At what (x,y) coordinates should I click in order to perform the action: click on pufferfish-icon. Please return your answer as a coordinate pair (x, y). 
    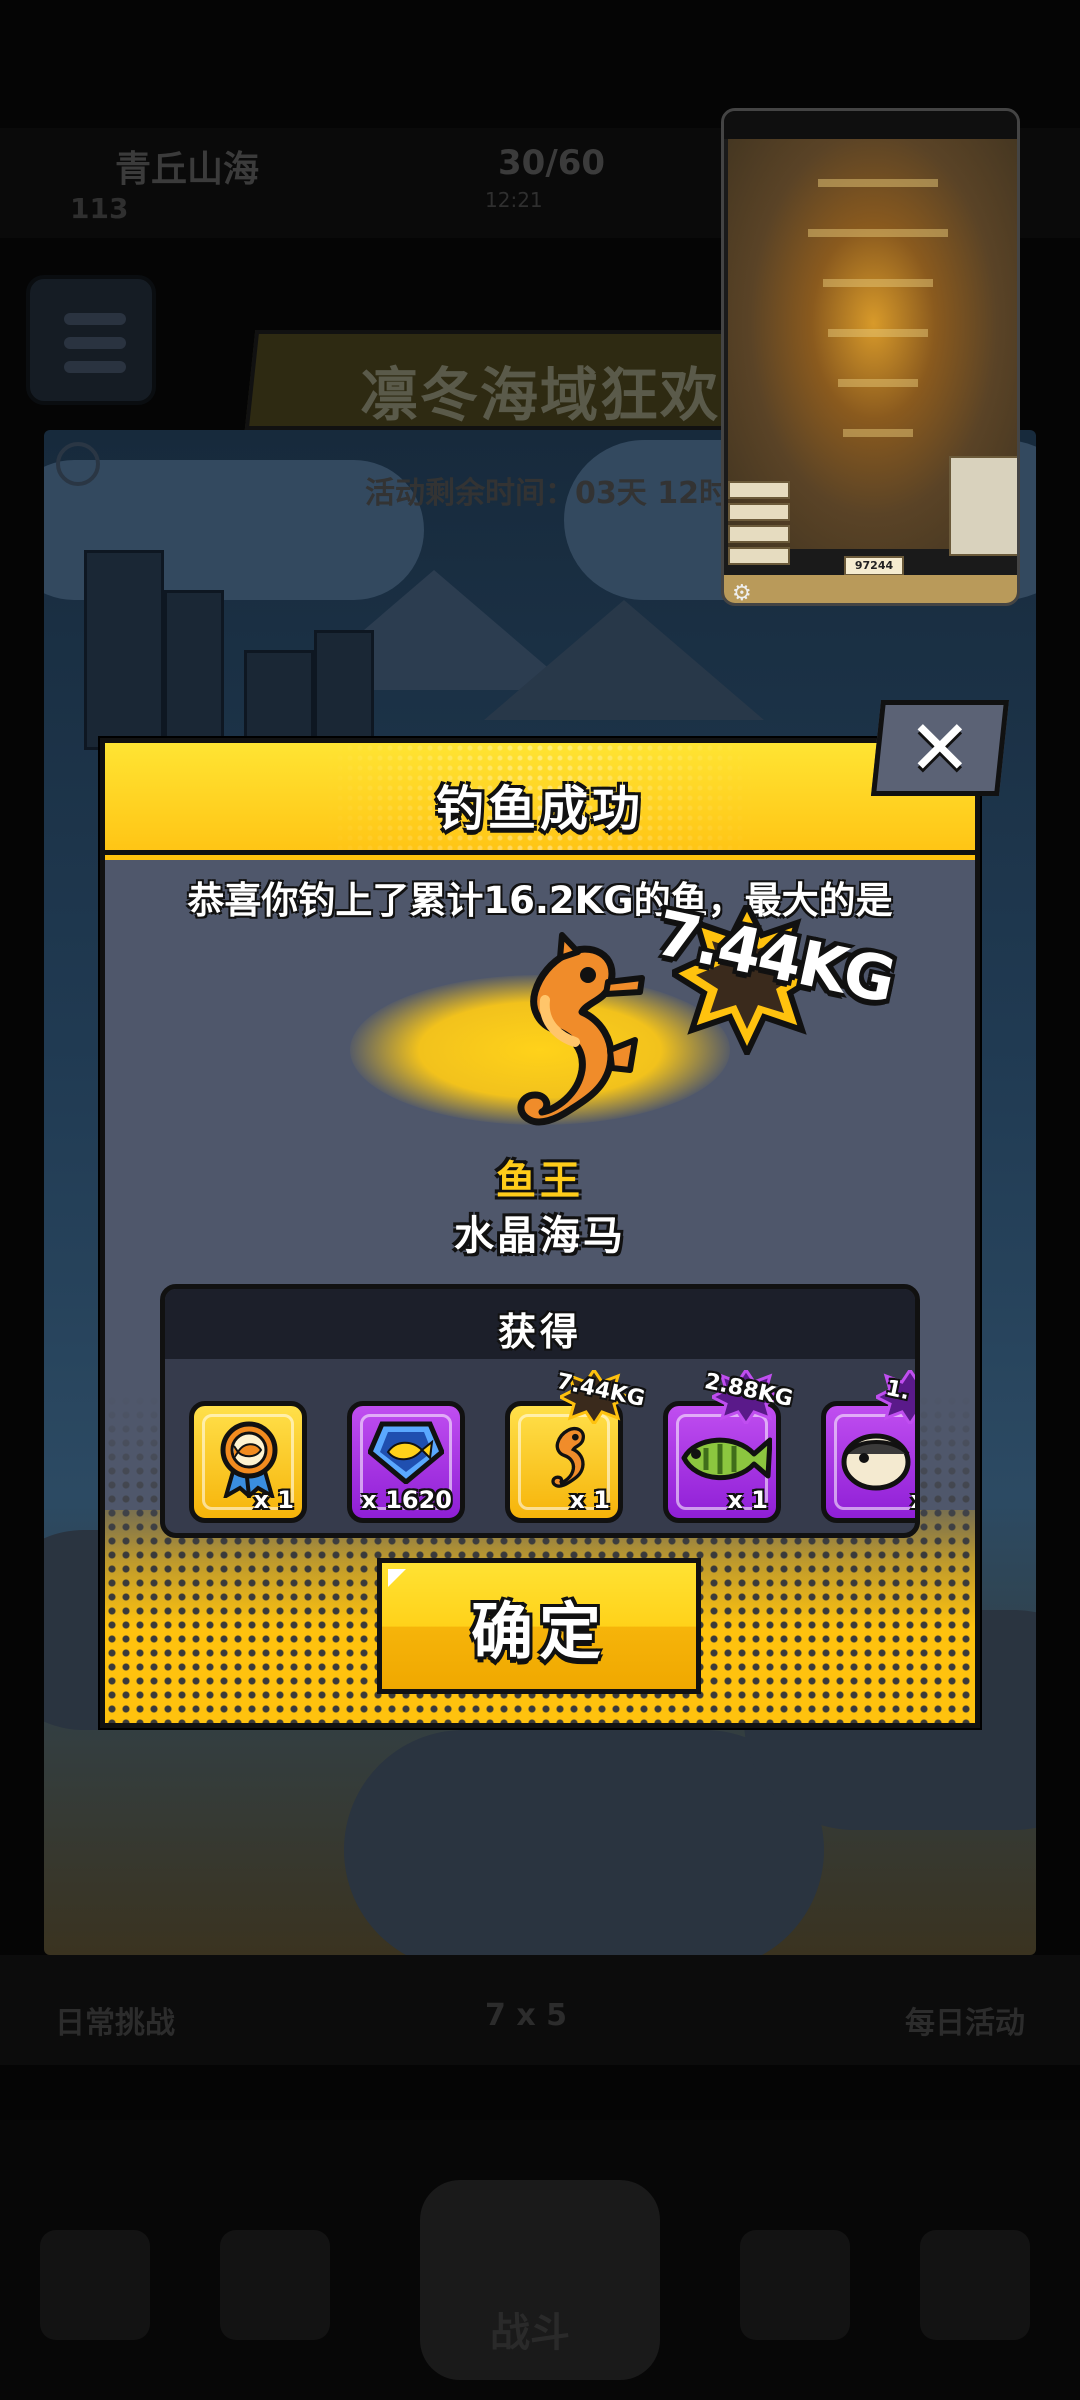
    Looking at the image, I should click on (876, 1462).